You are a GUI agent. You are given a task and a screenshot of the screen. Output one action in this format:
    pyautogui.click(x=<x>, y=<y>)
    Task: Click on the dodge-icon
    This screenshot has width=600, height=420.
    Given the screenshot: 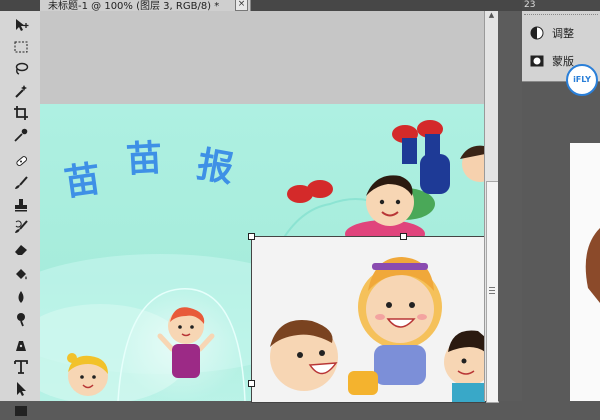 What is the action you would take?
    pyautogui.click(x=21, y=319)
    